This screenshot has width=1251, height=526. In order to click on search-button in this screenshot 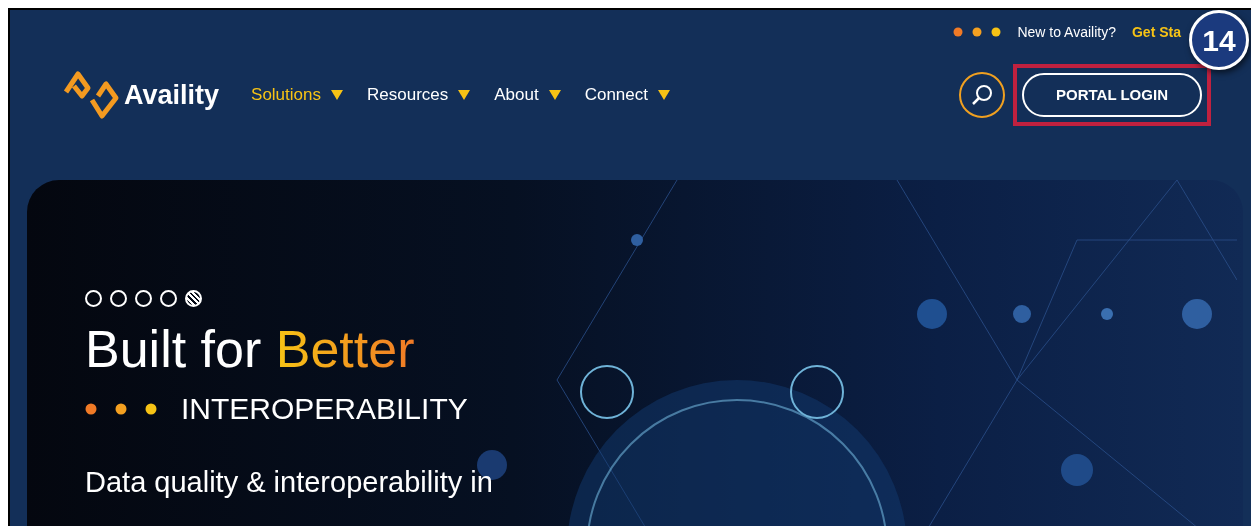, I will do `click(982, 95)`.